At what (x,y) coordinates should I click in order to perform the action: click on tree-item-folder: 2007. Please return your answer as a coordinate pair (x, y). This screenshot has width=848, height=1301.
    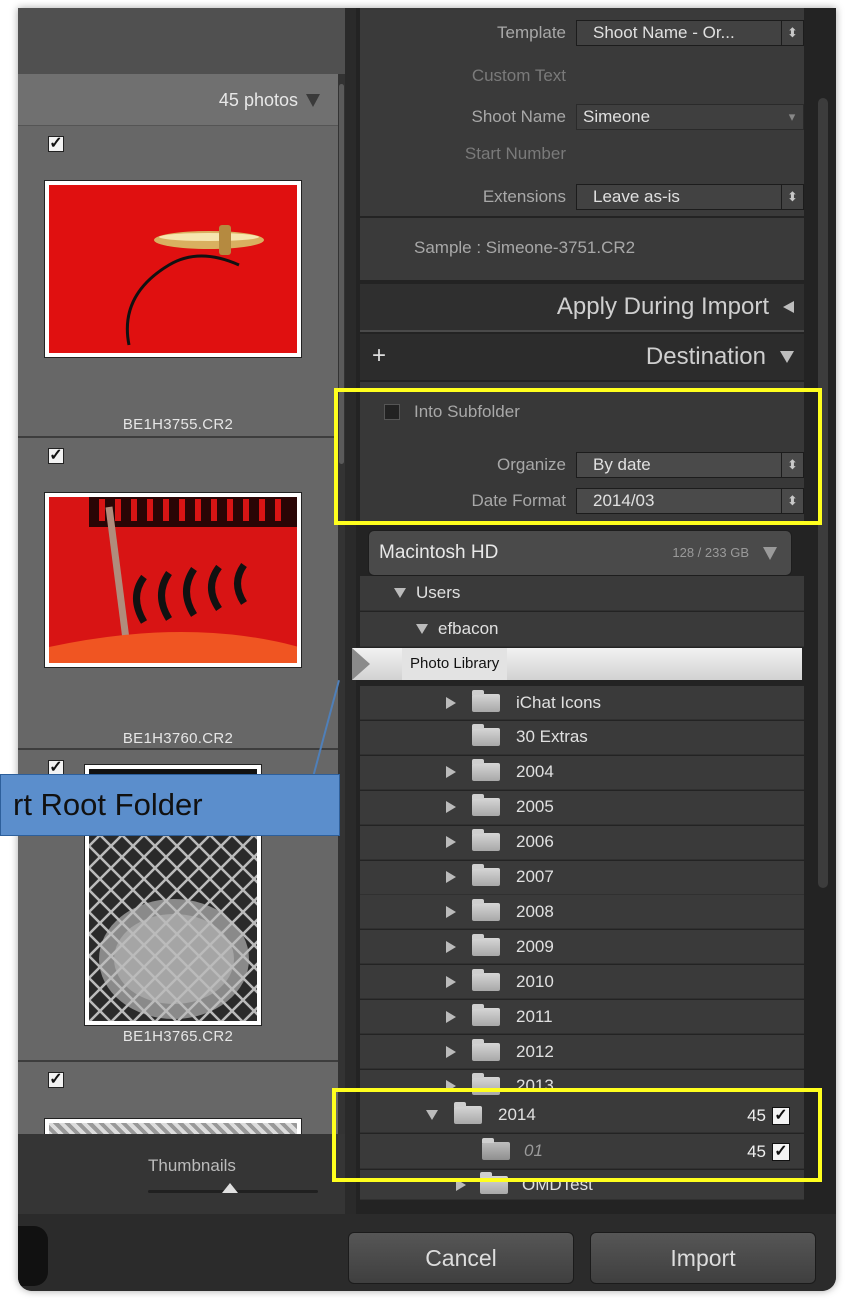
    Looking at the image, I should click on (582, 877).